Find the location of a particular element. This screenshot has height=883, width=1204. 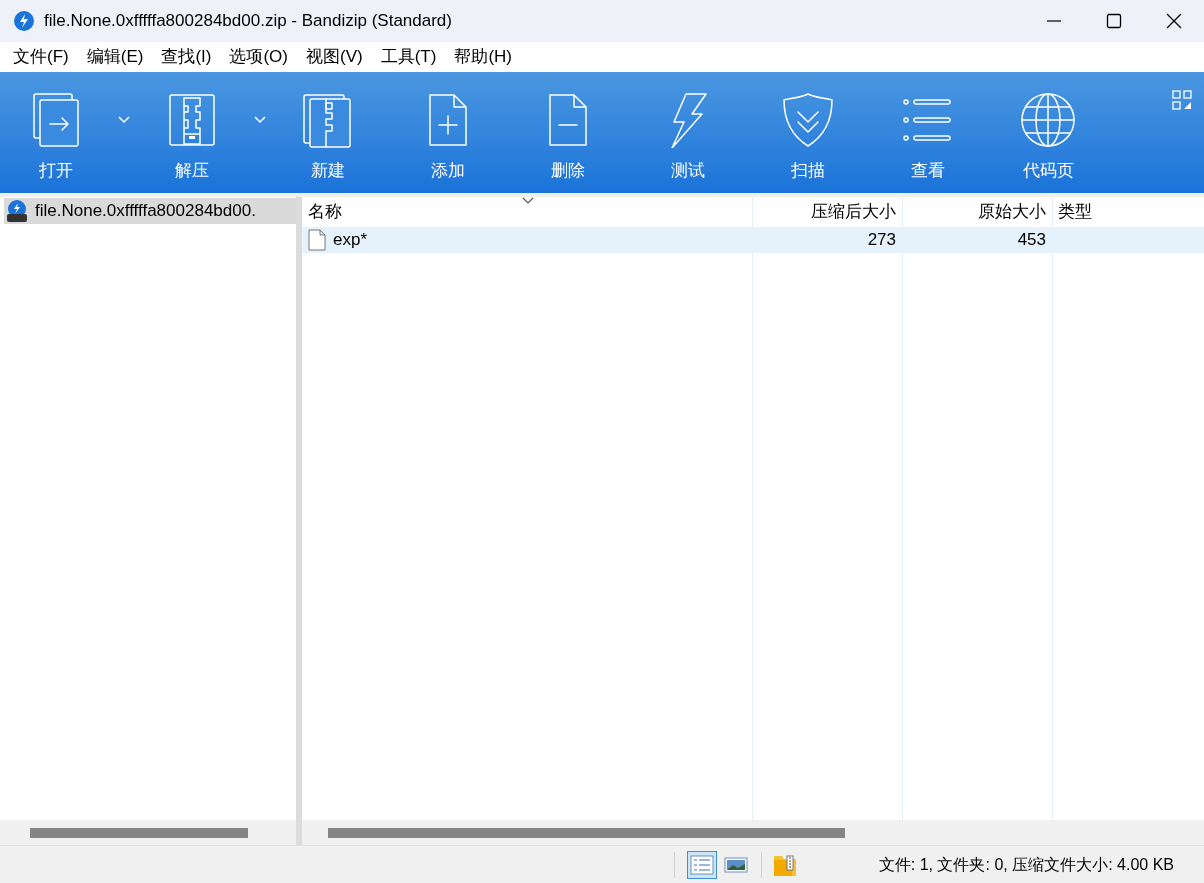

toolbar-button: 解压 is located at coordinates (192, 138).